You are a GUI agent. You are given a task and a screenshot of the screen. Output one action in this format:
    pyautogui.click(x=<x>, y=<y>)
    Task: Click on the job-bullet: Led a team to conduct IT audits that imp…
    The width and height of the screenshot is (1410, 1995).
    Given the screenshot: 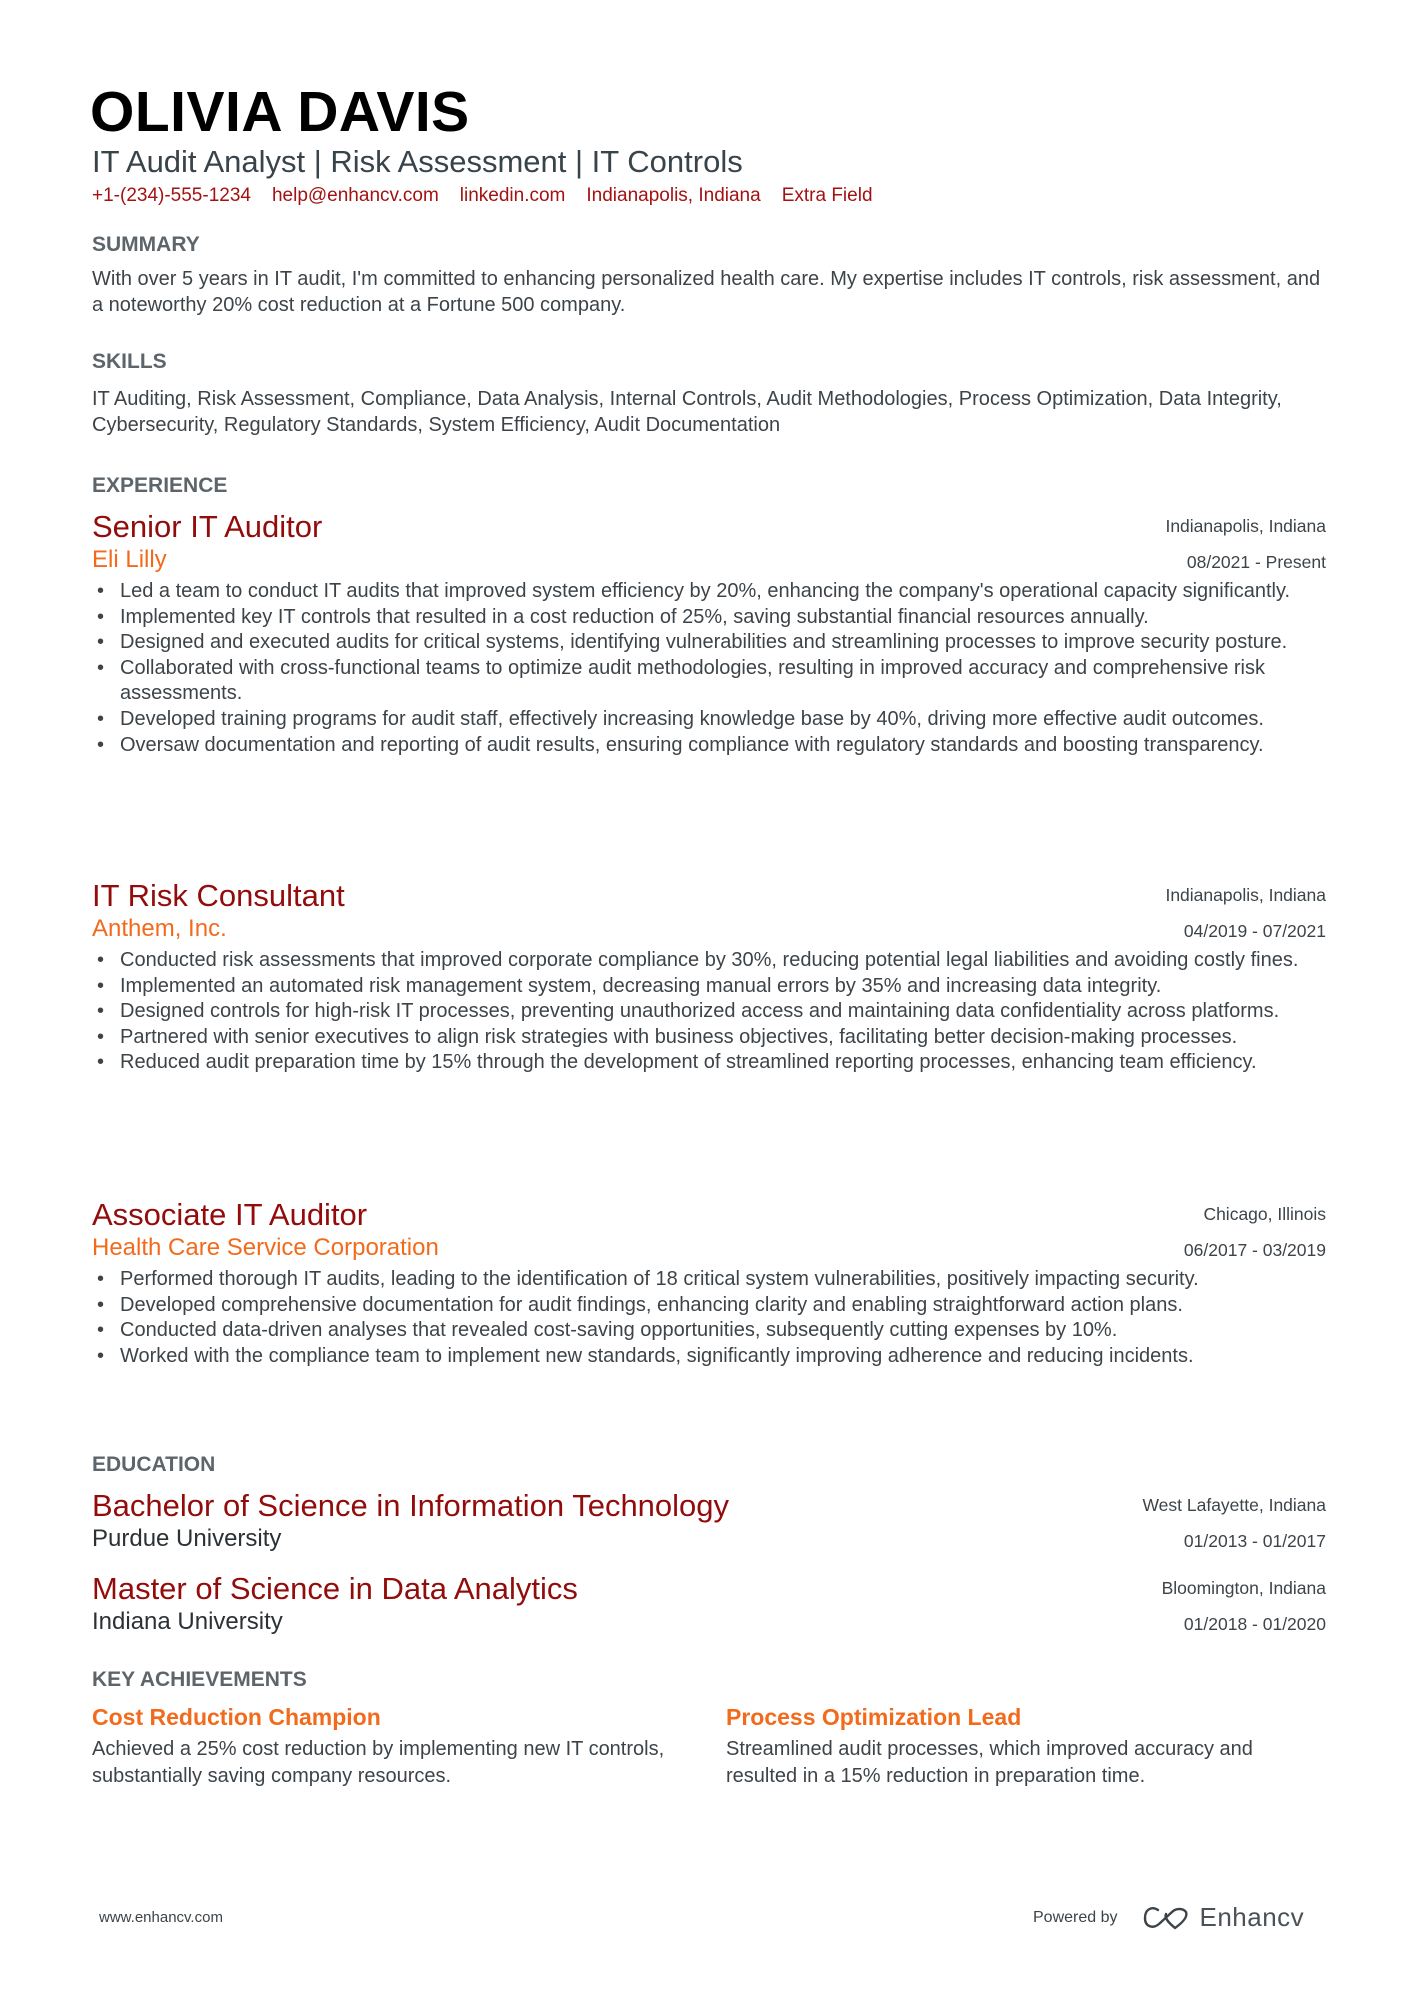 What is the action you would take?
    pyautogui.click(x=716, y=592)
    